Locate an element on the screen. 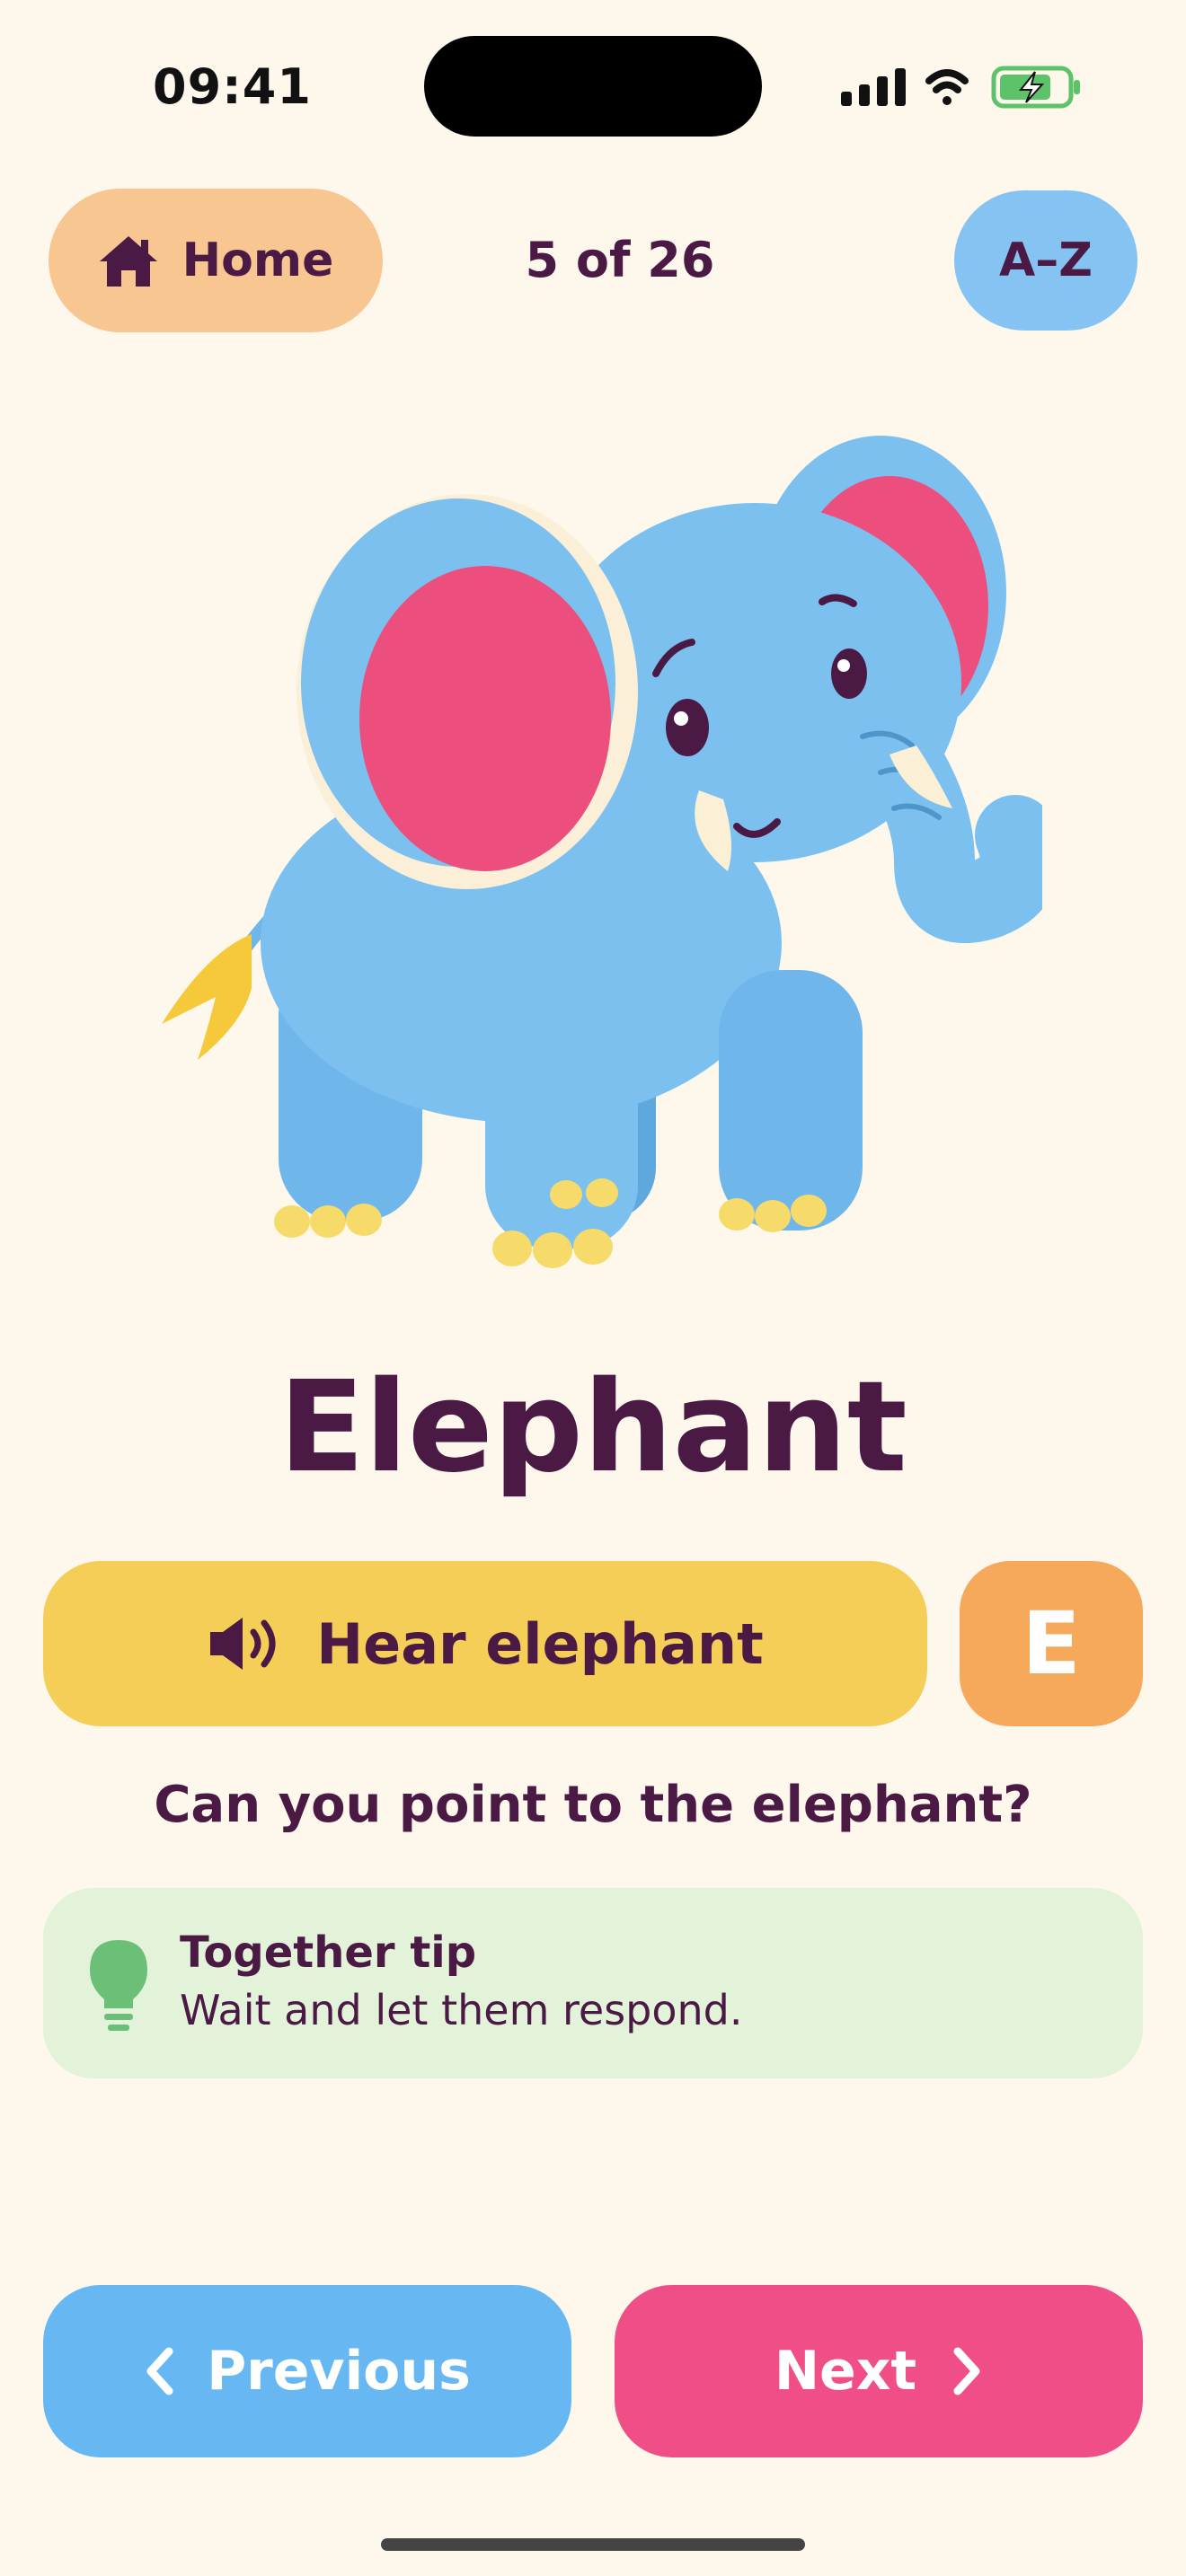 Image resolution: width=1186 pixels, height=2576 pixels. lightbulb-icon is located at coordinates (118, 1985).